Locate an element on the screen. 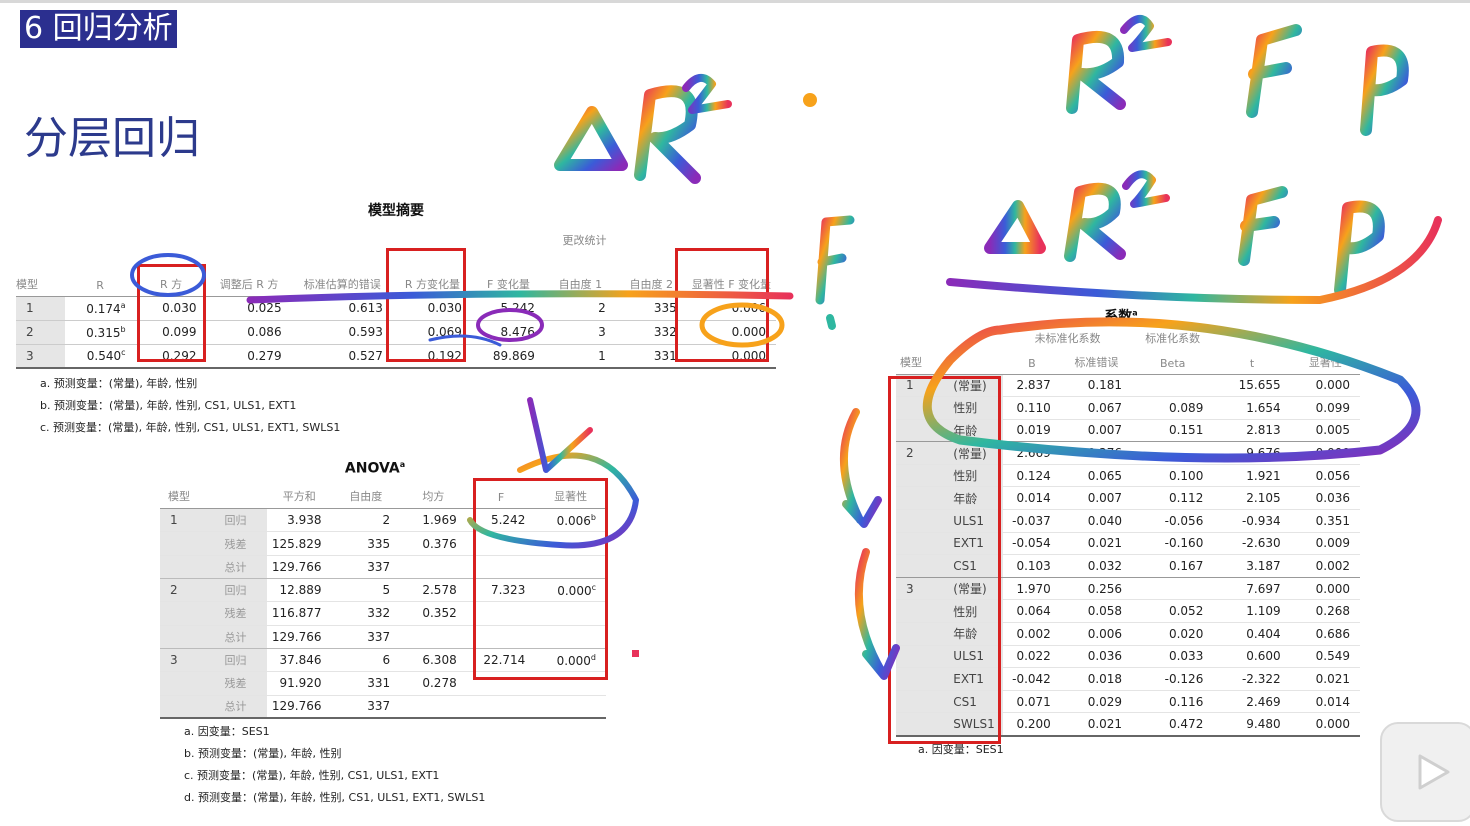 The height and width of the screenshot is (826, 1470). table-cell: 0.167 is located at coordinates (1186, 566).